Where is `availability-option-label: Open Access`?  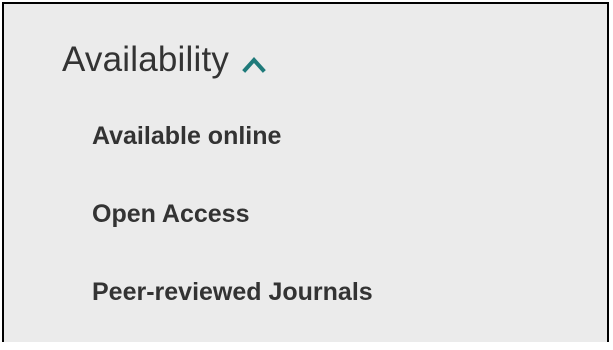
availability-option-label: Open Access is located at coordinates (171, 214).